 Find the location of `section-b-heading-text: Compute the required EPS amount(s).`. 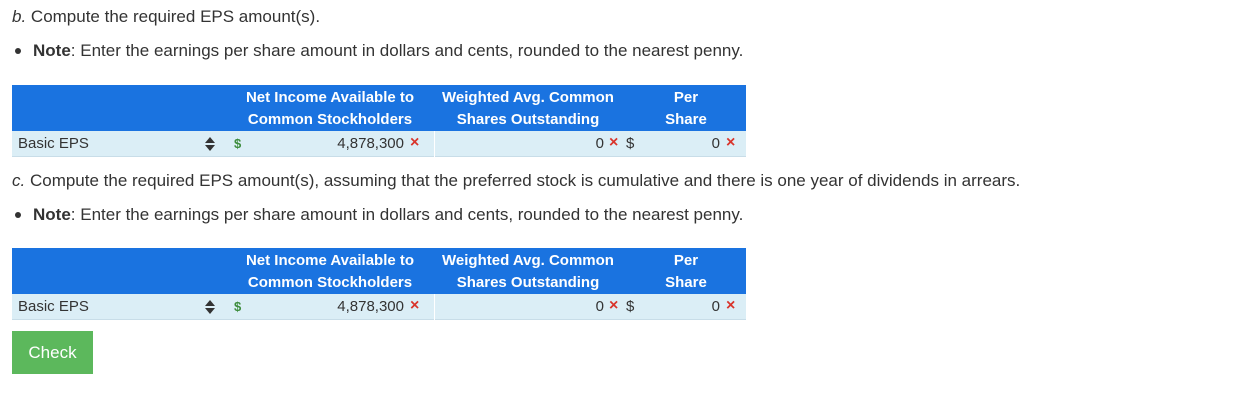

section-b-heading-text: Compute the required EPS amount(s). is located at coordinates (173, 16).